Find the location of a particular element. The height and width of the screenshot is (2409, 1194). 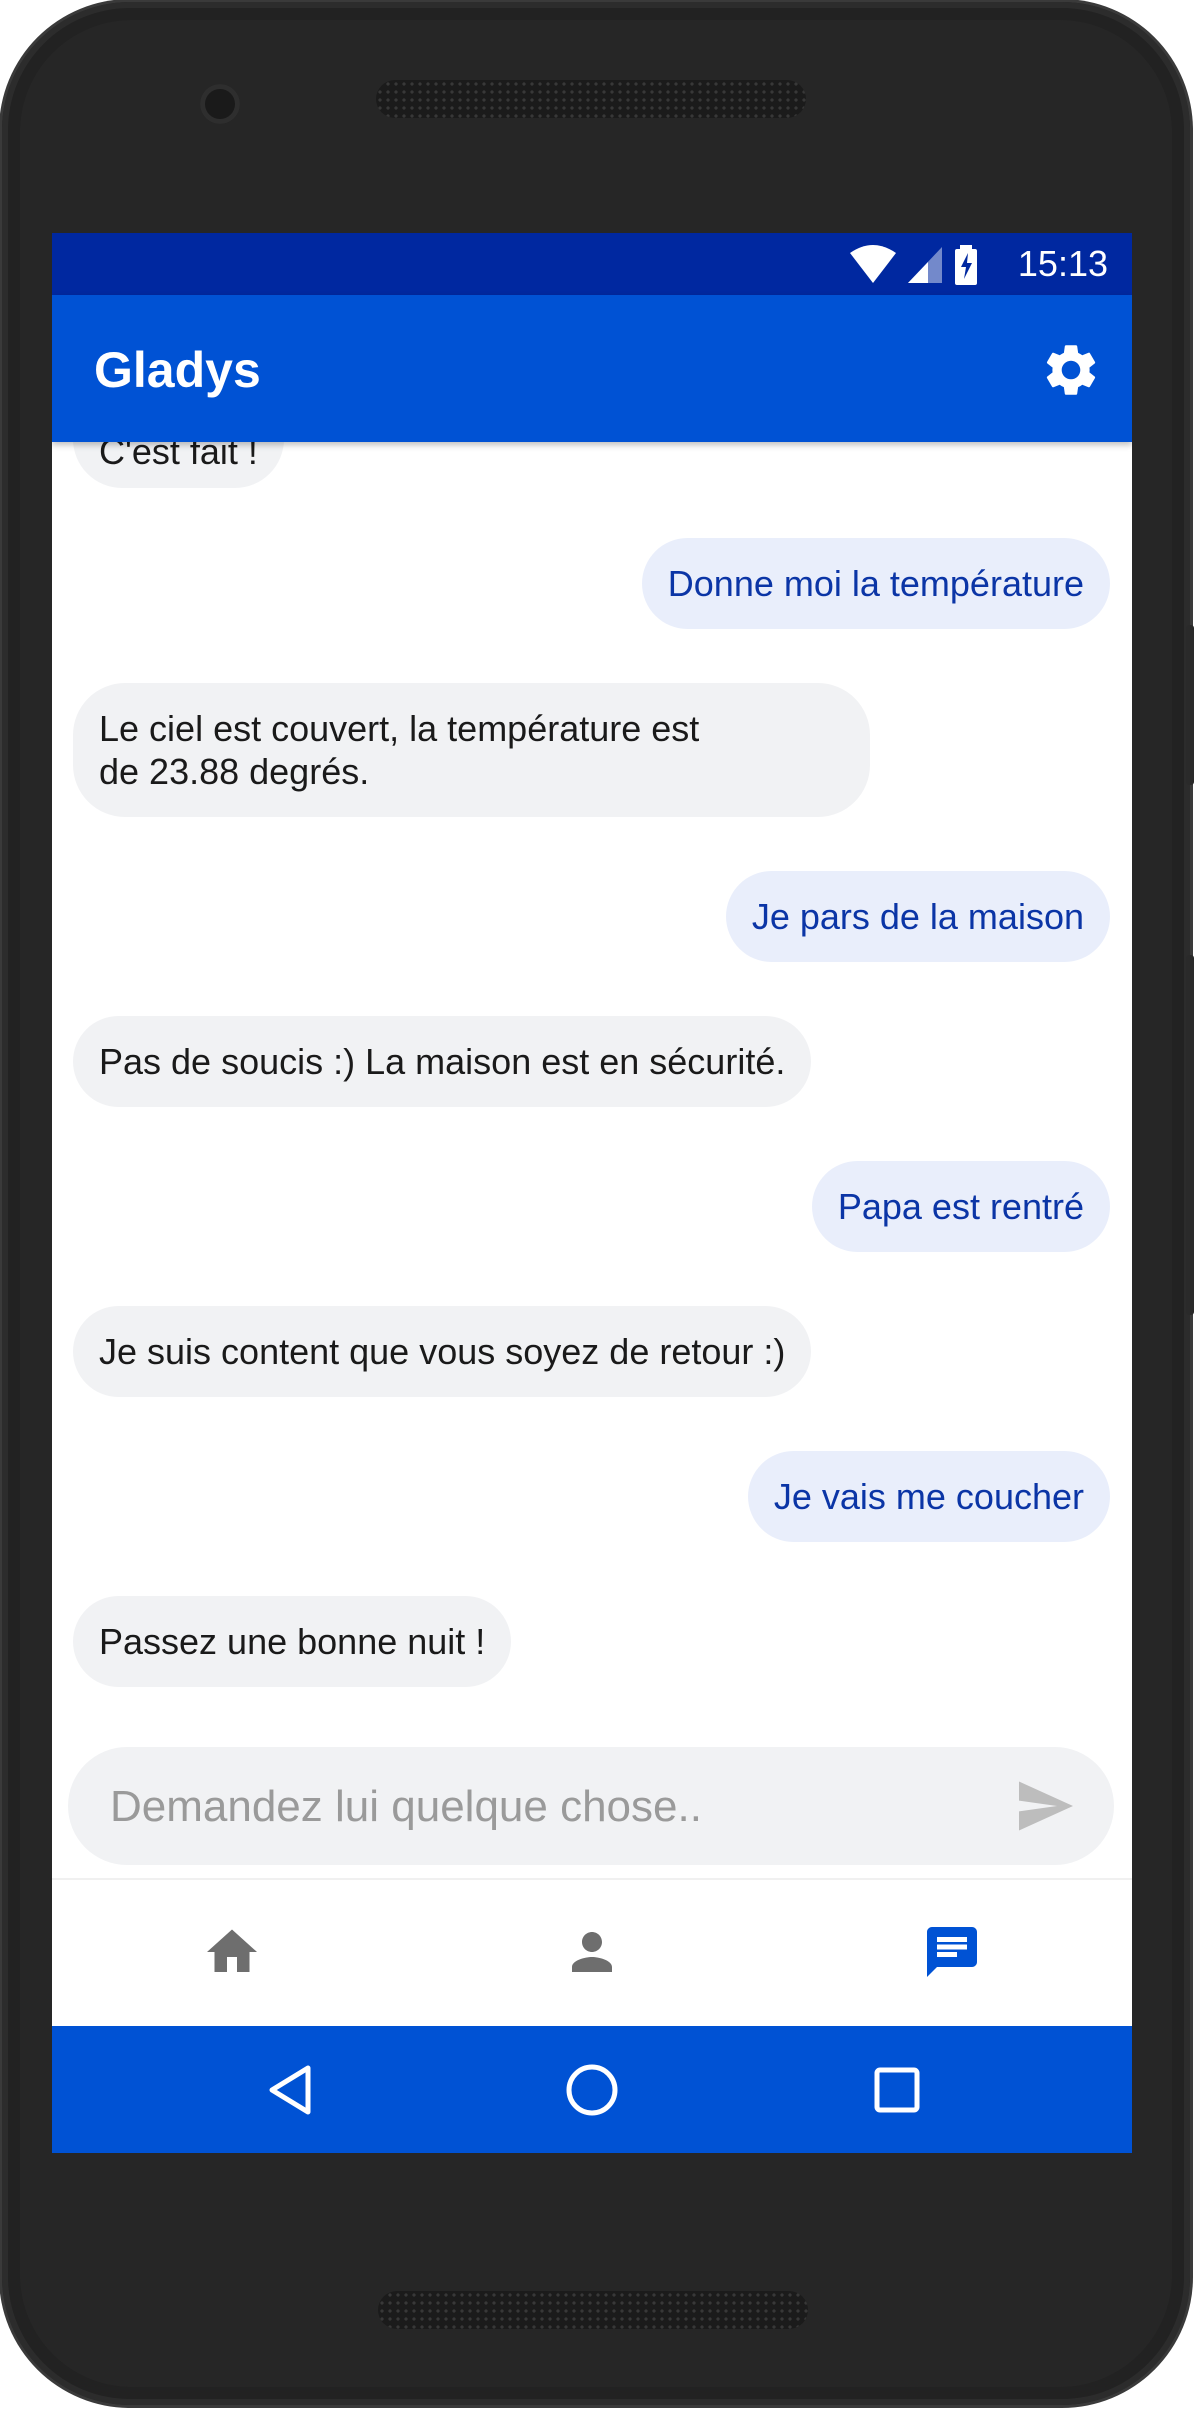

message-input is located at coordinates (550, 1807).